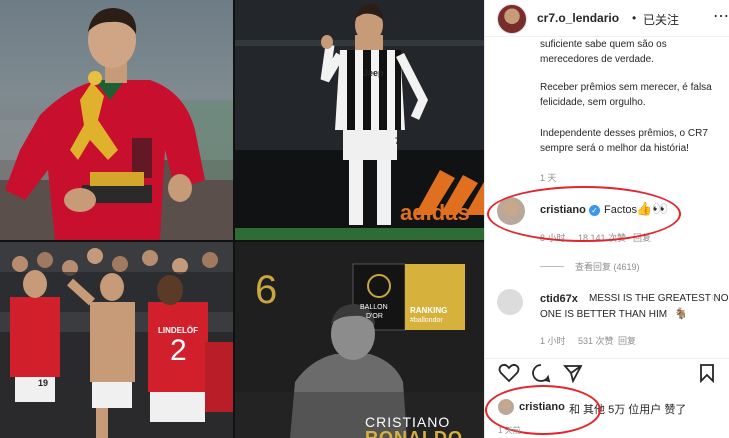  I want to click on post-header: cr7.o_lendario • 已关注 ⋯, so click(607, 18).